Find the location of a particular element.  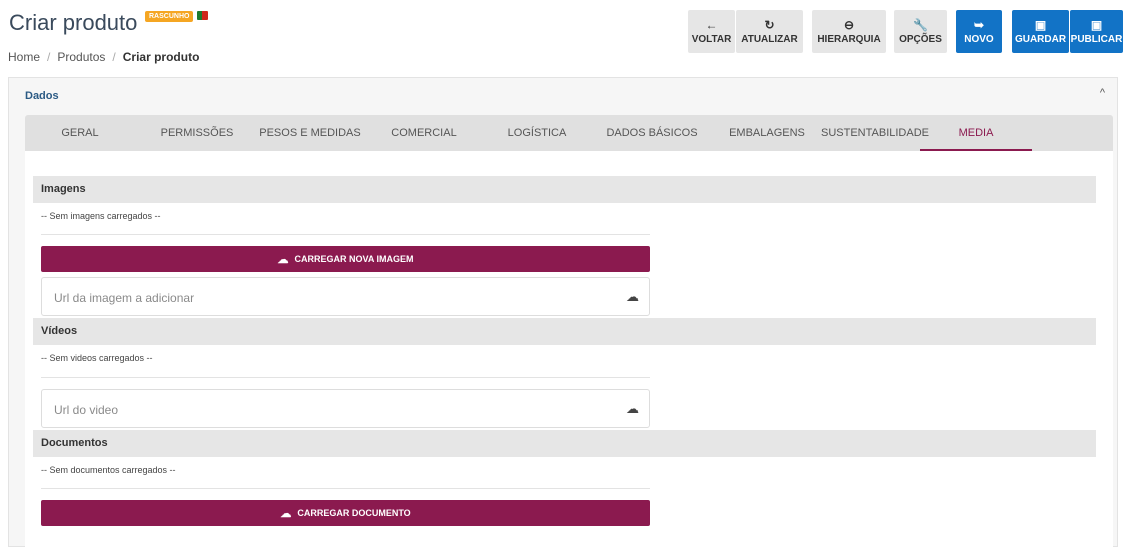

options-button: 🔧 OPÇÕES is located at coordinates (920, 31).